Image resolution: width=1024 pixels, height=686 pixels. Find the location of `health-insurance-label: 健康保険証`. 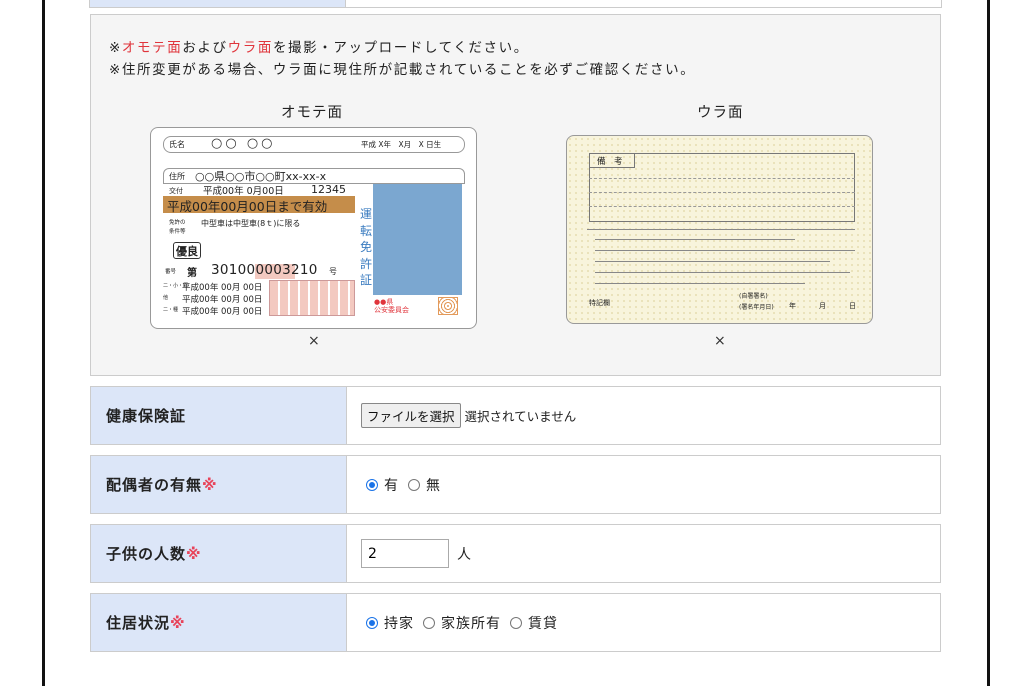

health-insurance-label: 健康保険証 is located at coordinates (219, 415).